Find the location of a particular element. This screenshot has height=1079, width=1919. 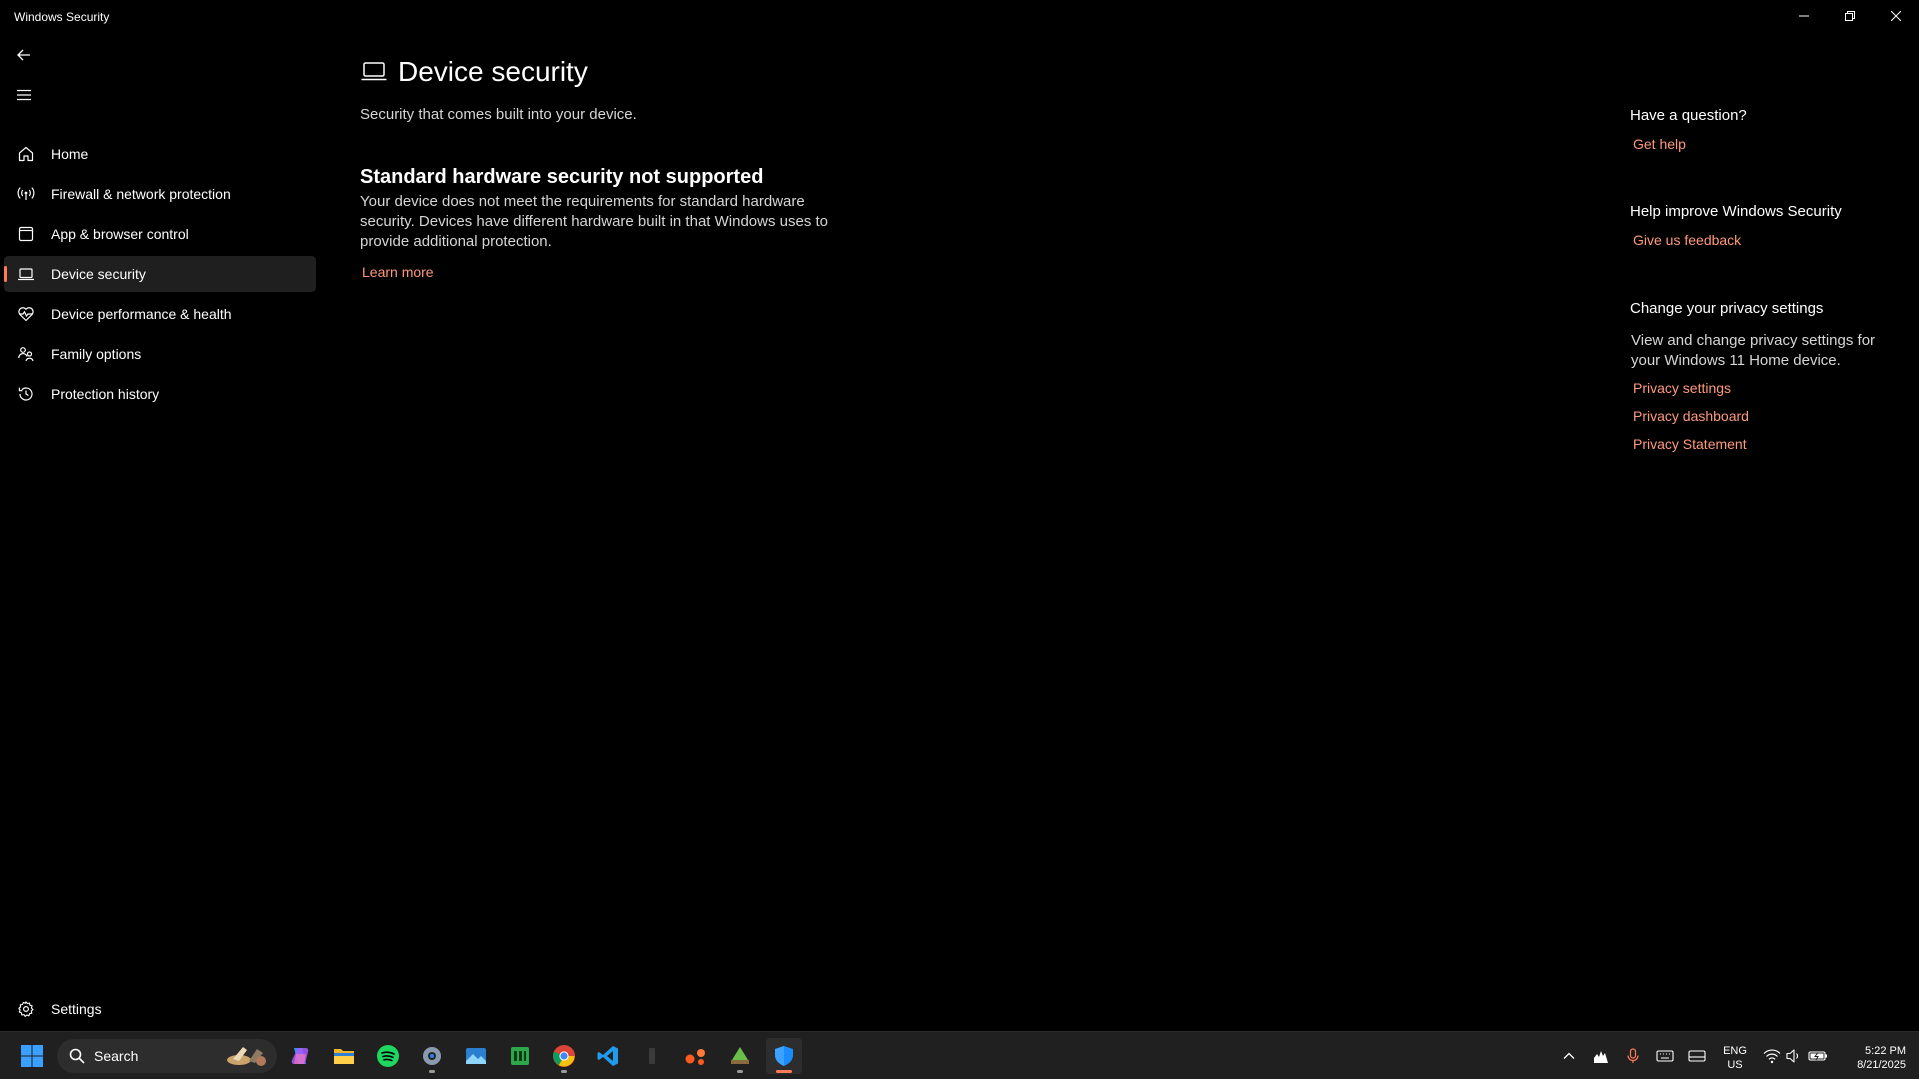

green-landscape-icon is located at coordinates (740, 1055).